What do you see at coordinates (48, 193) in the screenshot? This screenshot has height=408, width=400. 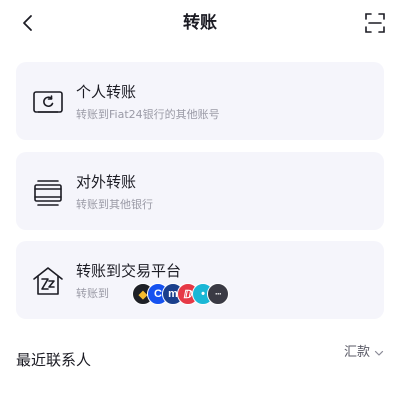 I see `external-transfer-icon` at bounding box center [48, 193].